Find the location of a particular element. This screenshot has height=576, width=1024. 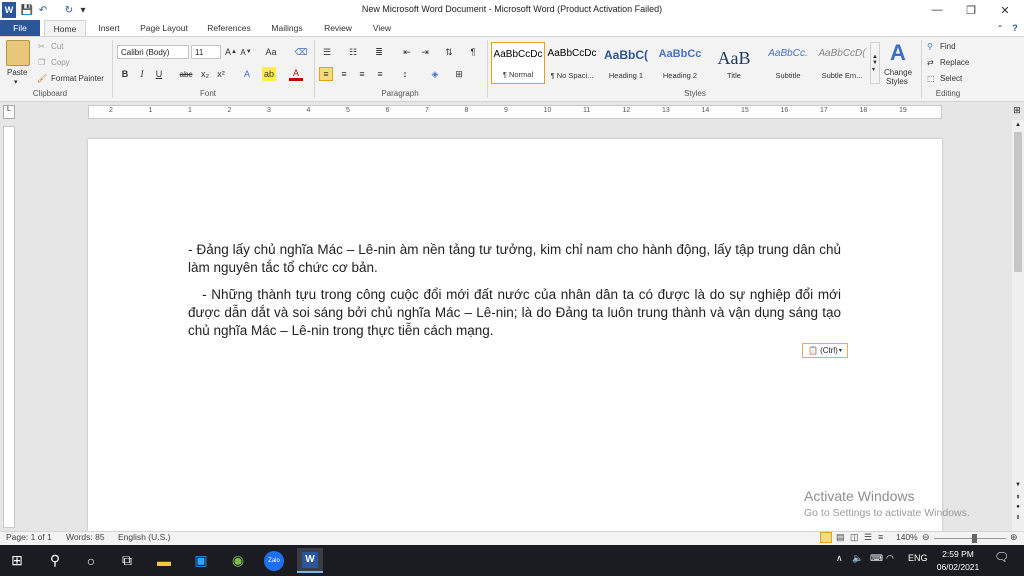

subscript-icon: x₂ is located at coordinates (205, 74).